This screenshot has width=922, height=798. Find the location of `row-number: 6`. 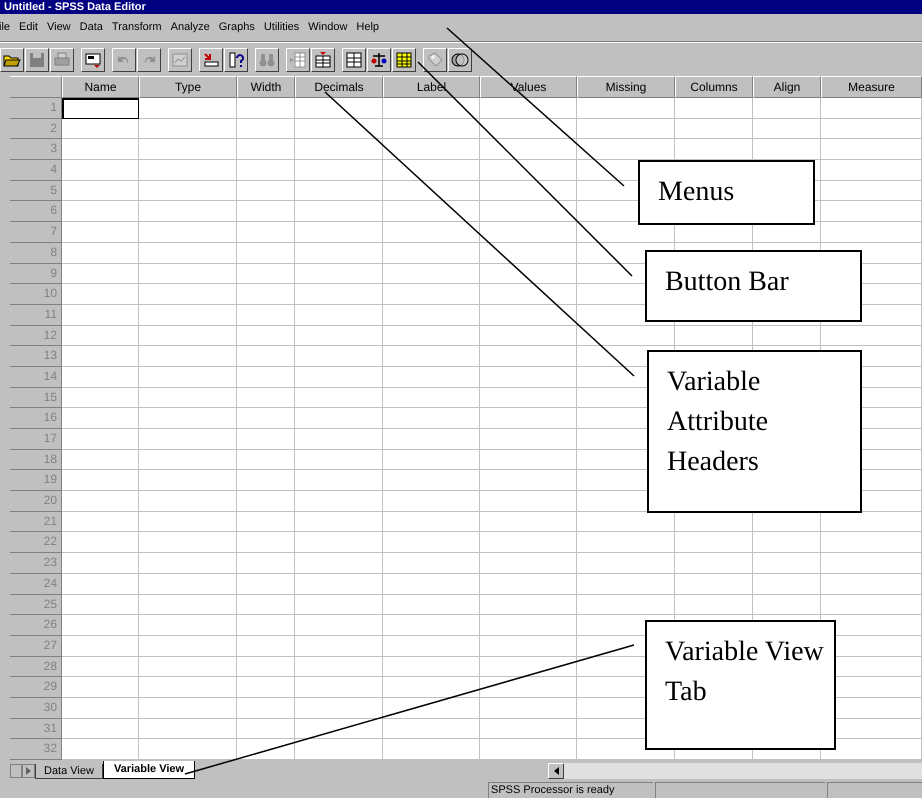

row-number: 6 is located at coordinates (36, 211).